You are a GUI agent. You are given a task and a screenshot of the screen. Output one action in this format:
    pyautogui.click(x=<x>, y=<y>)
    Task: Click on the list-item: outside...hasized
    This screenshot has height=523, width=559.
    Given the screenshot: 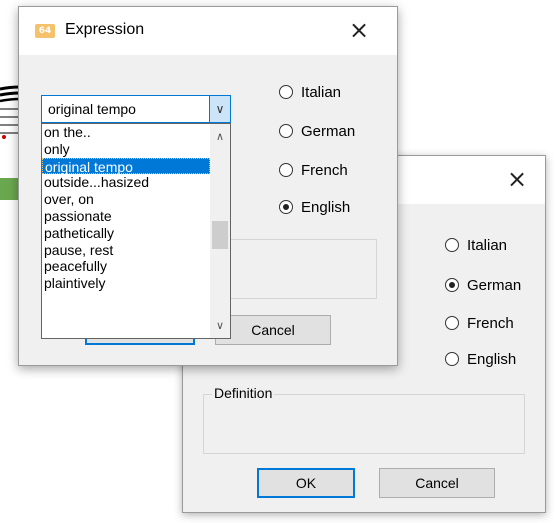 What is the action you would take?
    pyautogui.click(x=126, y=182)
    